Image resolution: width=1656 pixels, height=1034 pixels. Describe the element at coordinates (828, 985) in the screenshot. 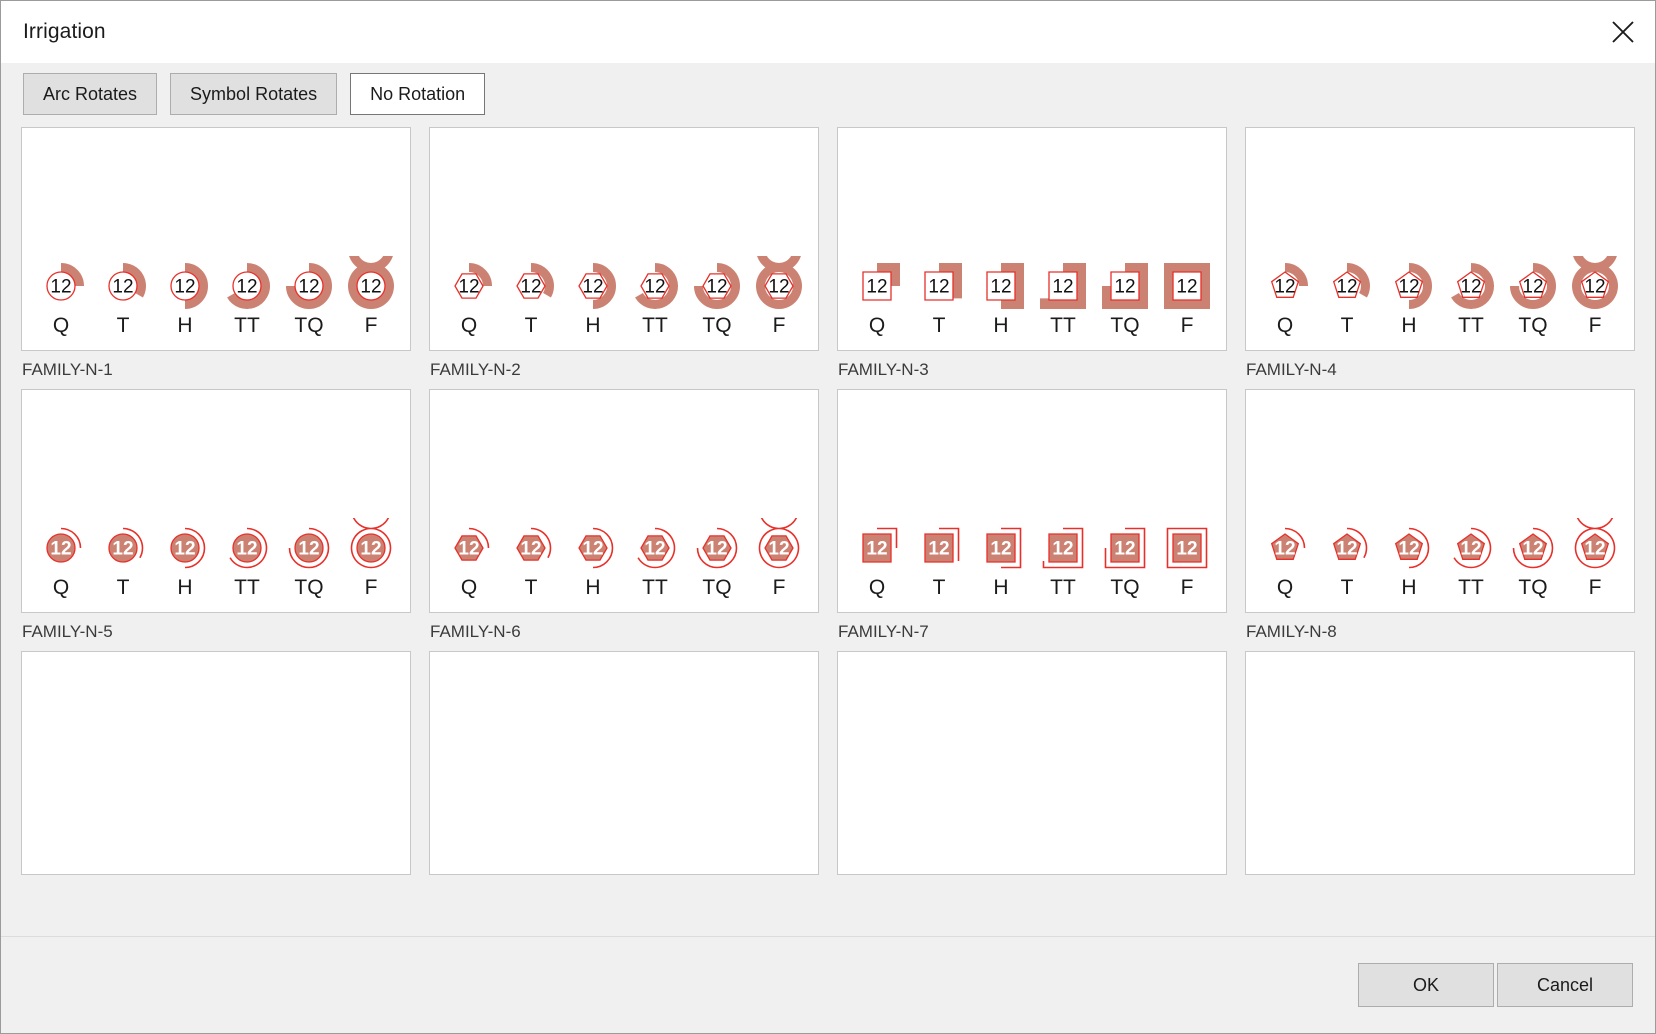

I see `dialog-footer: OK Cancel` at that location.